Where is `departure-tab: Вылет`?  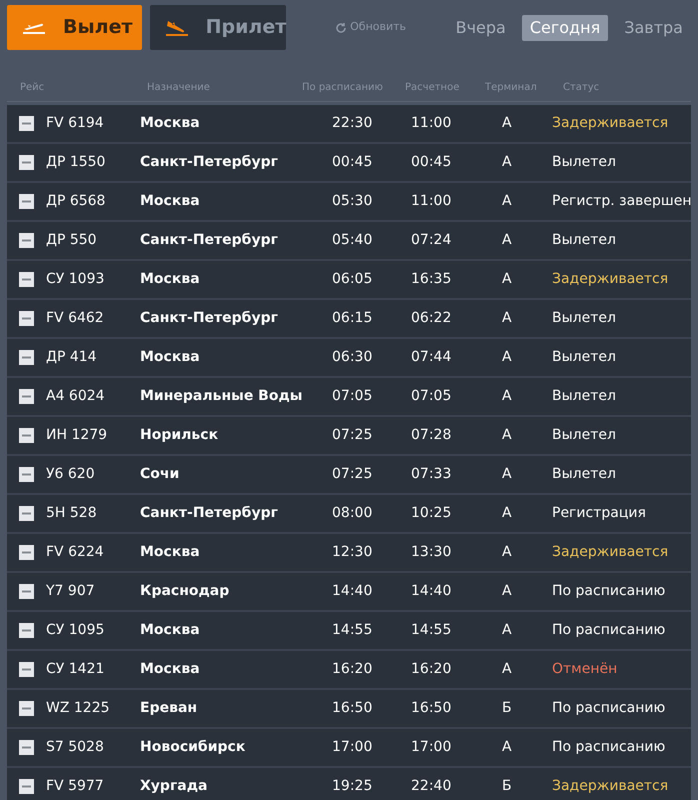 departure-tab: Вылет is located at coordinates (74, 27).